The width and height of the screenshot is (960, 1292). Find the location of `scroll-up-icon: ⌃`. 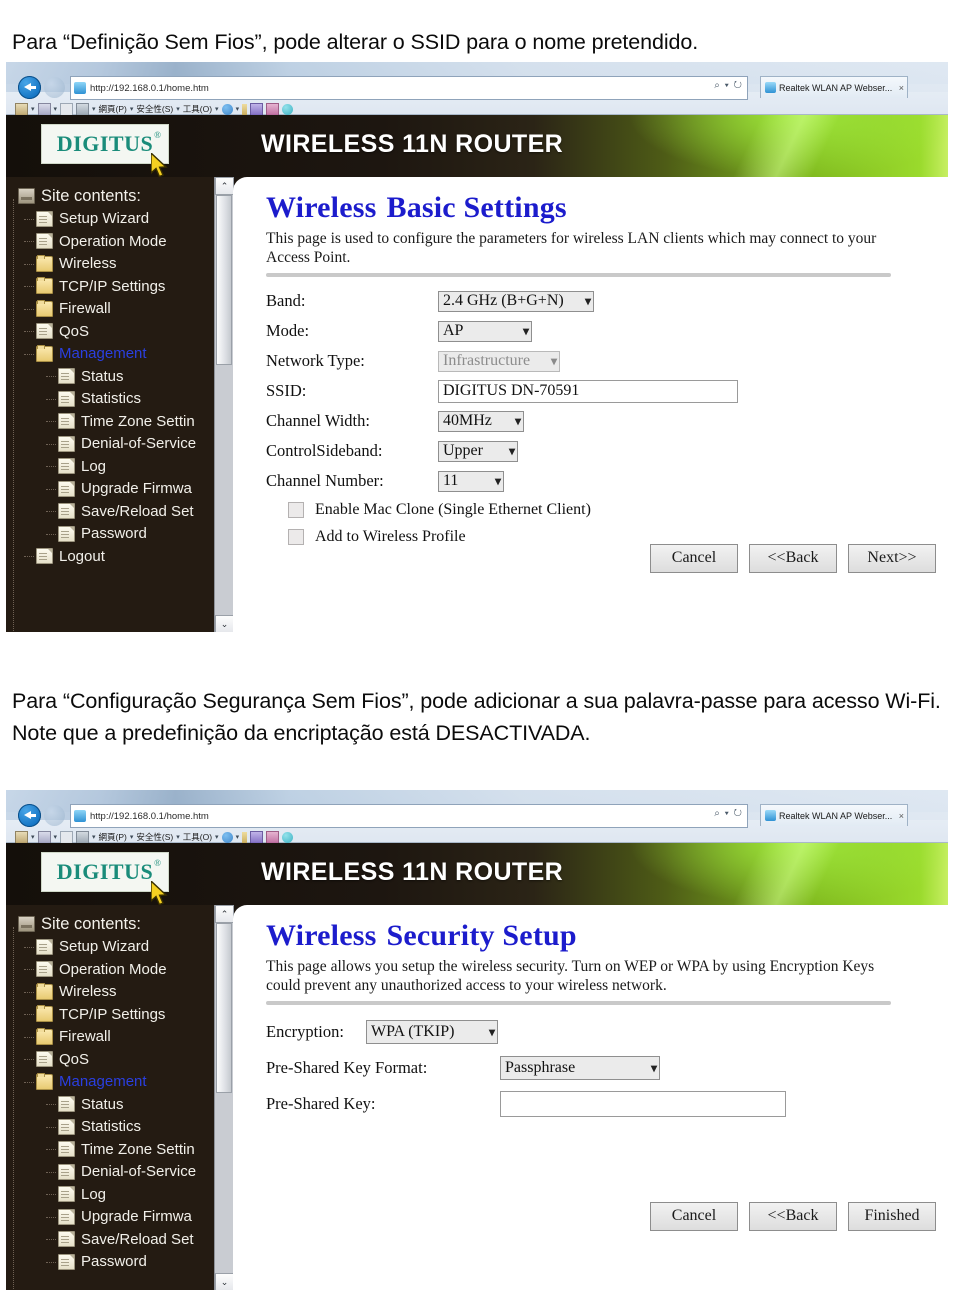

scroll-up-icon: ⌃ is located at coordinates (224, 186).